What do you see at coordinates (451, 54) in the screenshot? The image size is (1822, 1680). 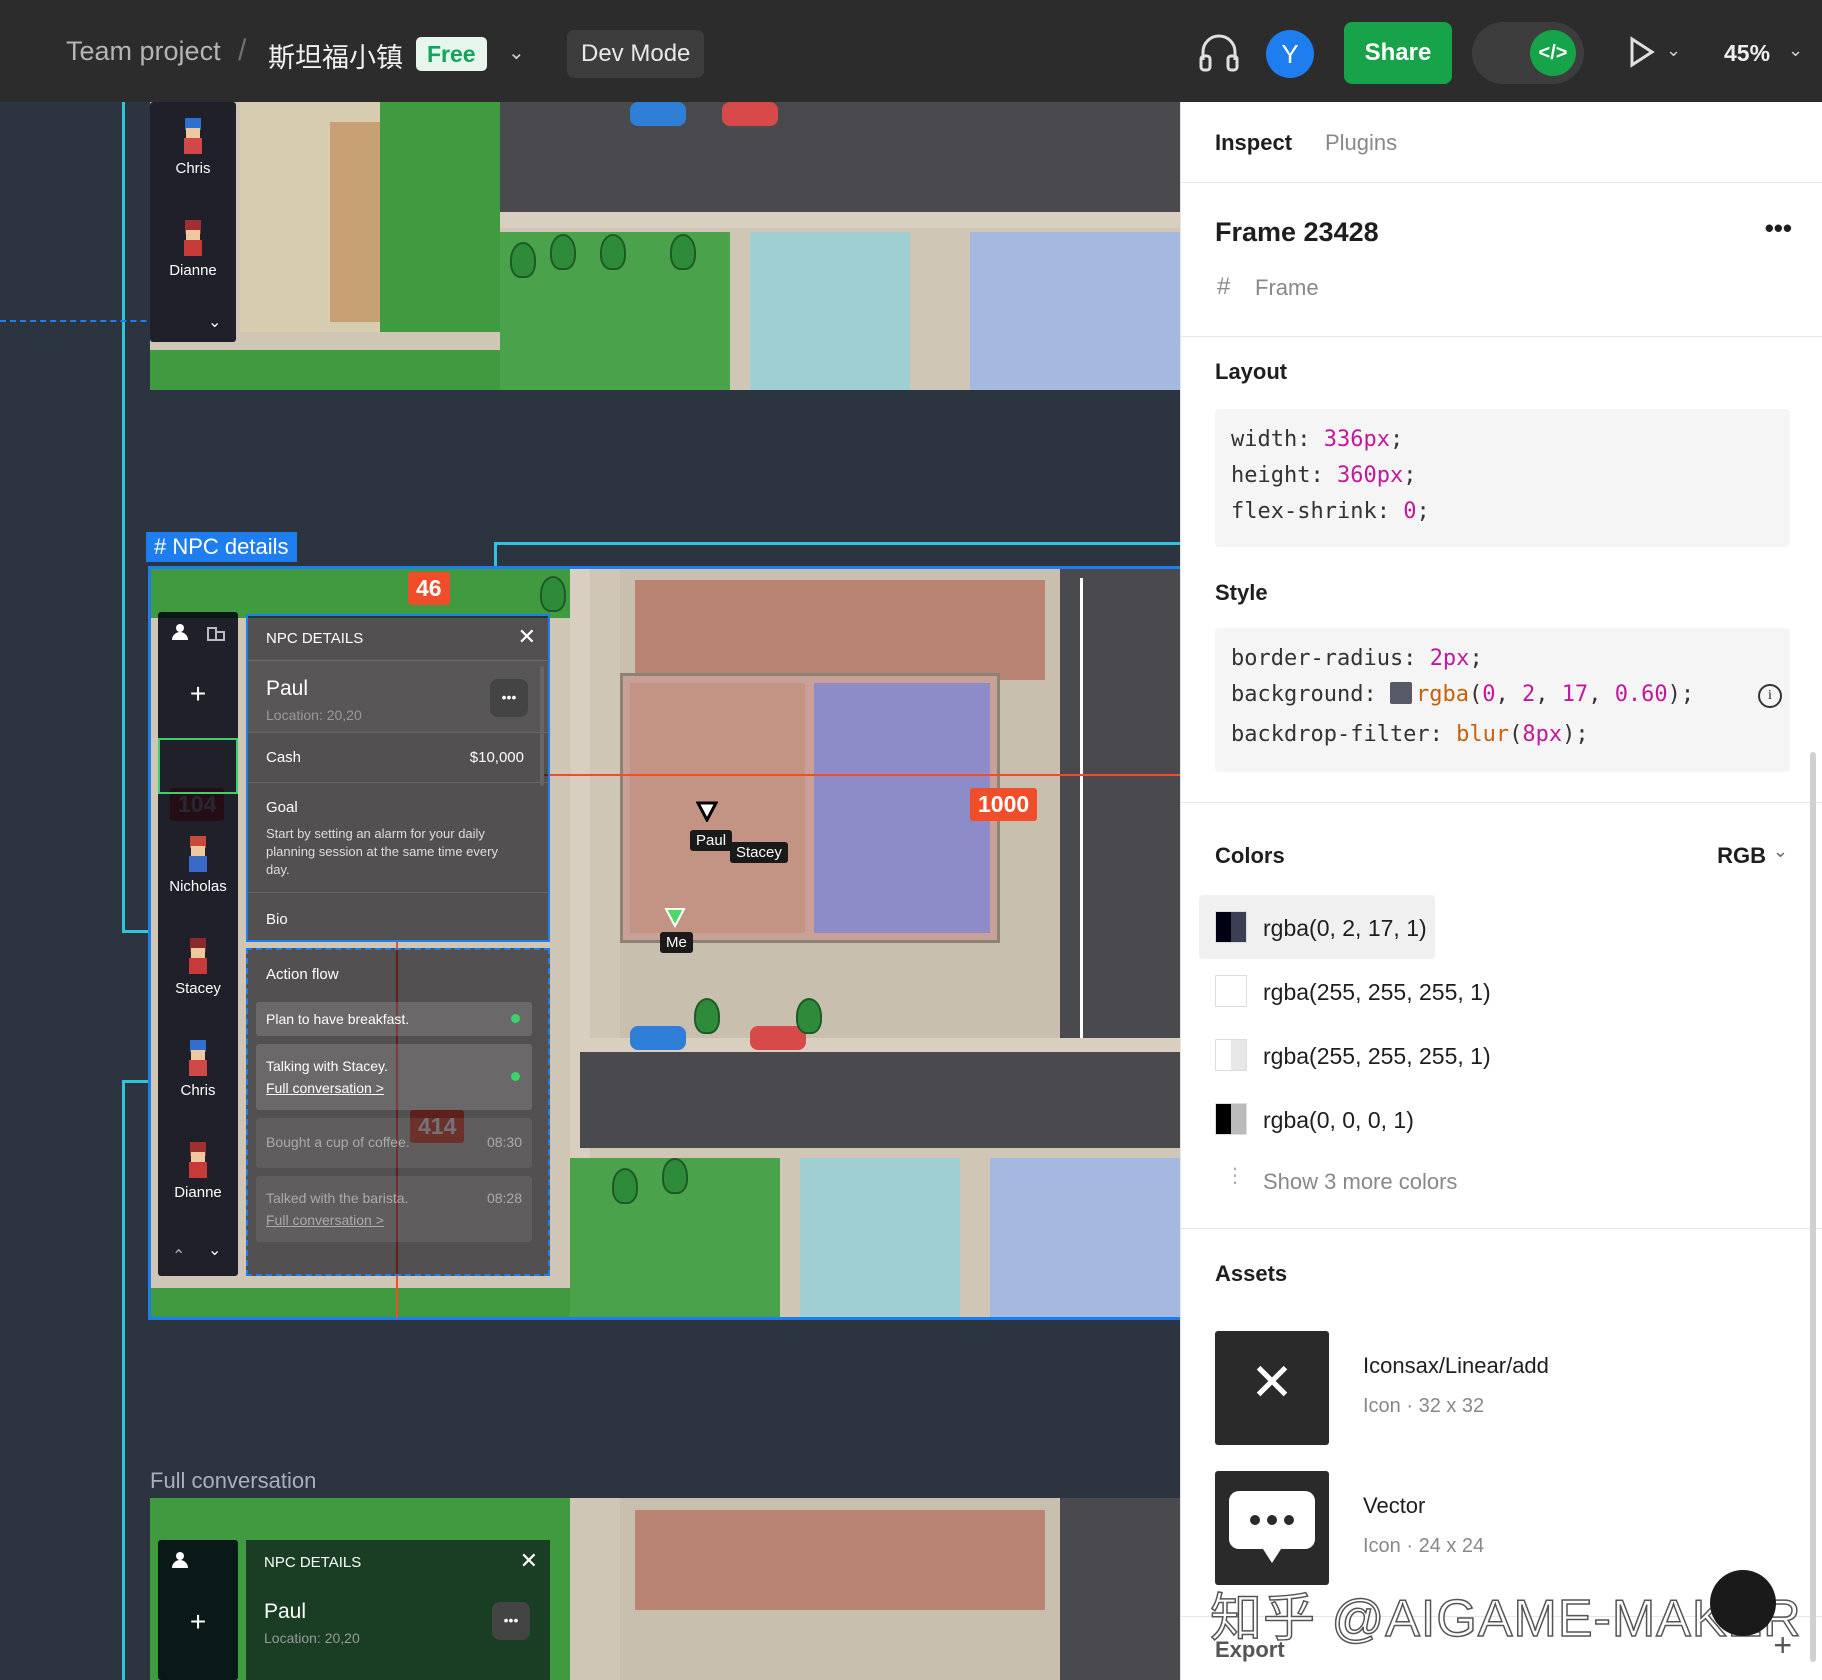 I see `plan-badge: Free` at bounding box center [451, 54].